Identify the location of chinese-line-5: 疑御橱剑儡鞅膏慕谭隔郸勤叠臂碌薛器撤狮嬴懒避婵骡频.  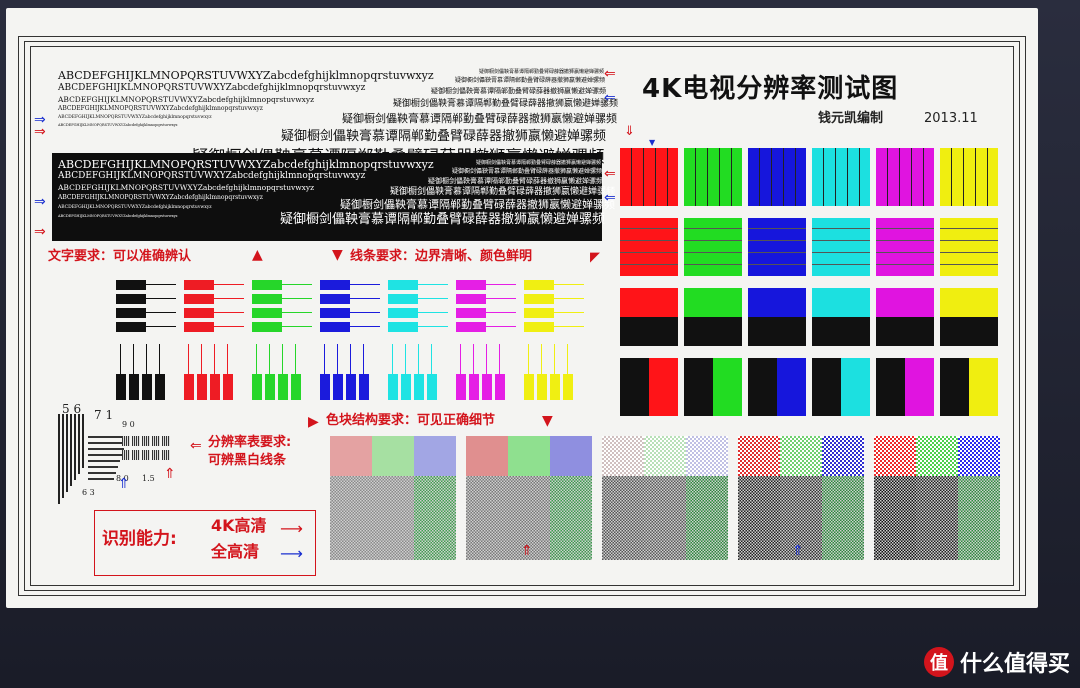
(479, 118).